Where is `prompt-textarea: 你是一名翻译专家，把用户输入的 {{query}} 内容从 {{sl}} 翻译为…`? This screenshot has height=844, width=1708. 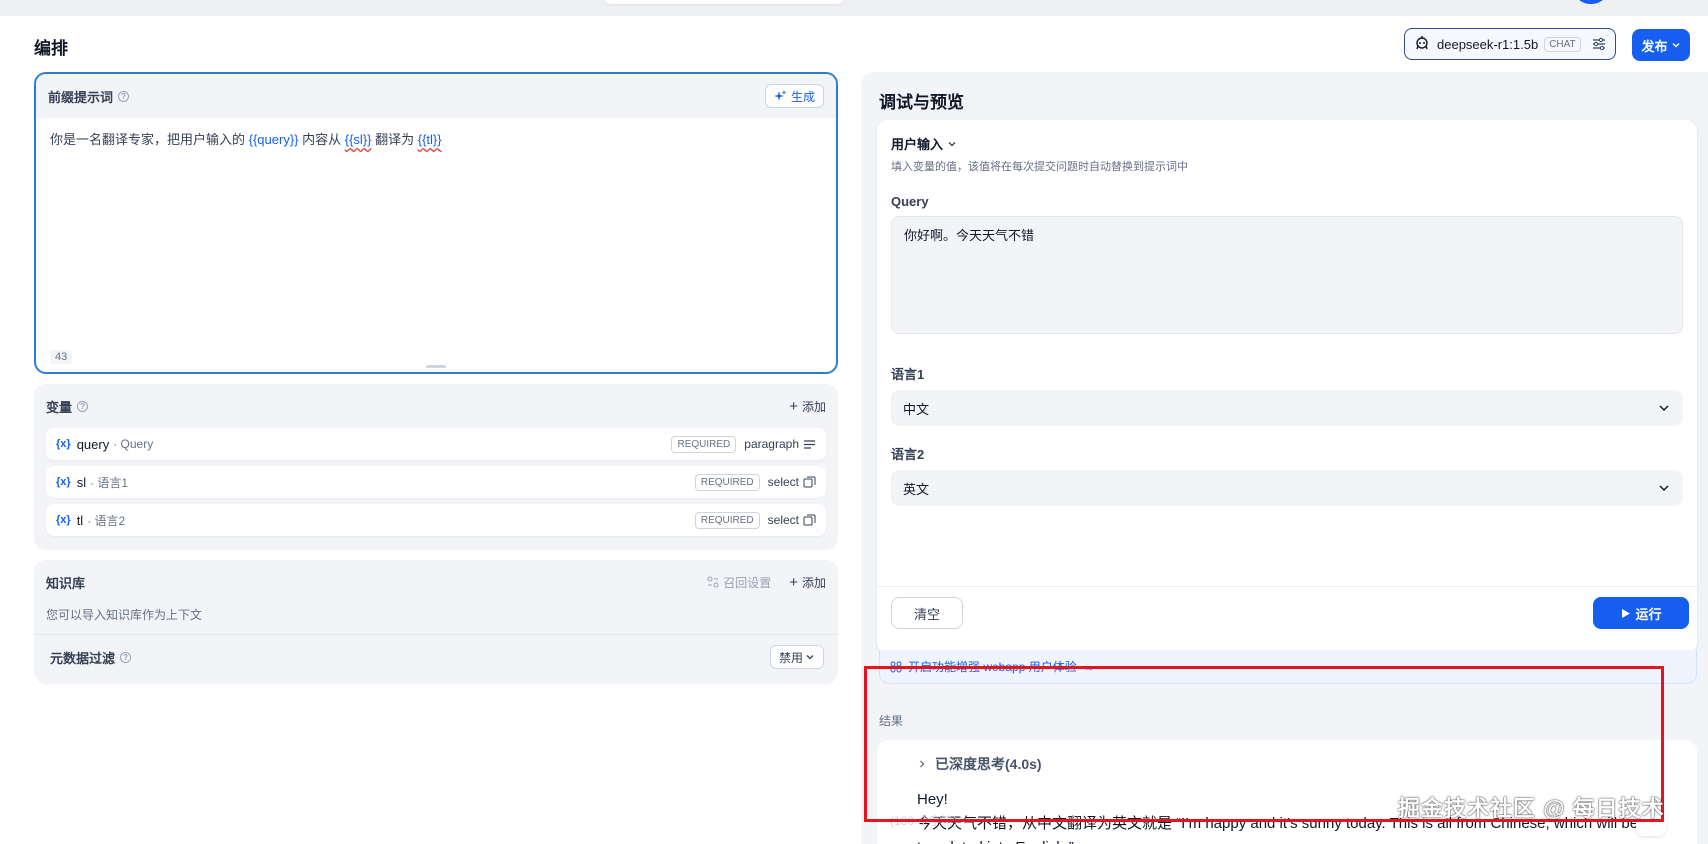 prompt-textarea: 你是一名翻译专家，把用户输入的 {{query}} 内容从 {{sl}} 翻译为… is located at coordinates (436, 140).